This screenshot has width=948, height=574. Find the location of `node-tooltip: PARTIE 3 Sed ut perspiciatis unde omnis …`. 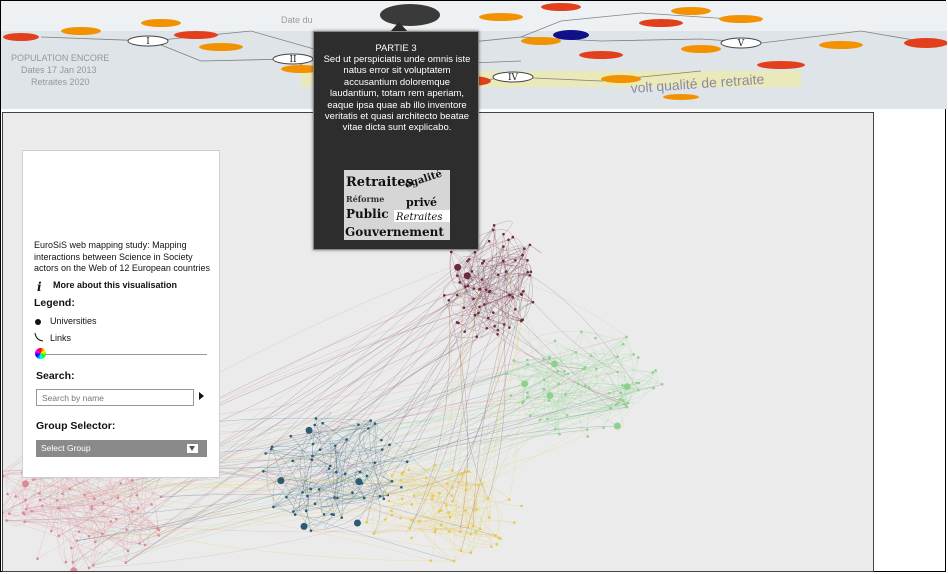

node-tooltip: PARTIE 3 Sed ut perspiciatis unde omnis … is located at coordinates (396, 140).